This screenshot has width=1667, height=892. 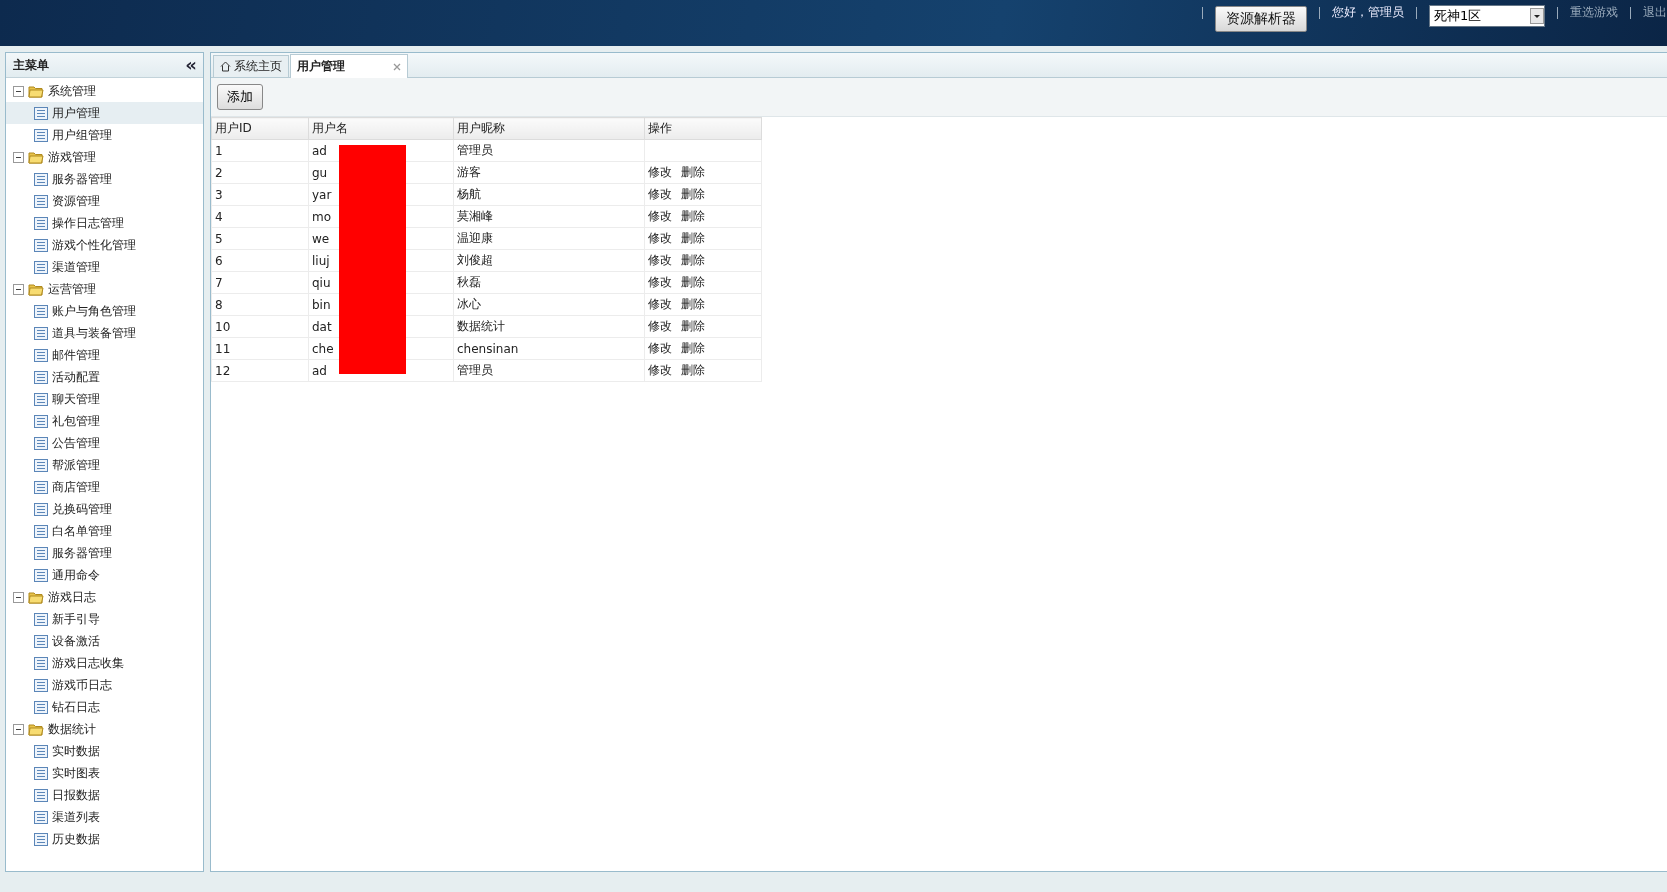 What do you see at coordinates (104, 487) in the screenshot?
I see `tree-item: 商店管理` at bounding box center [104, 487].